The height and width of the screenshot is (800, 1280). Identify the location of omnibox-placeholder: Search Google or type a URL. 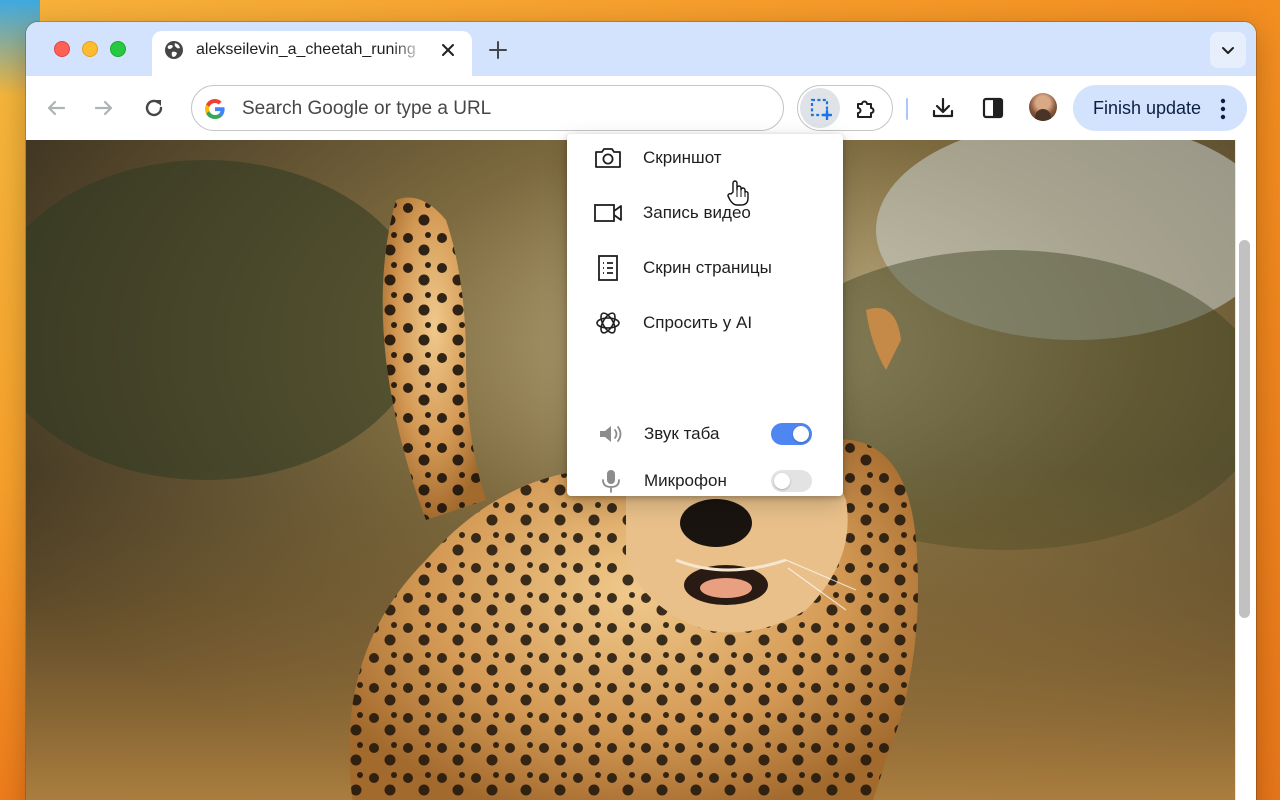
(367, 108).